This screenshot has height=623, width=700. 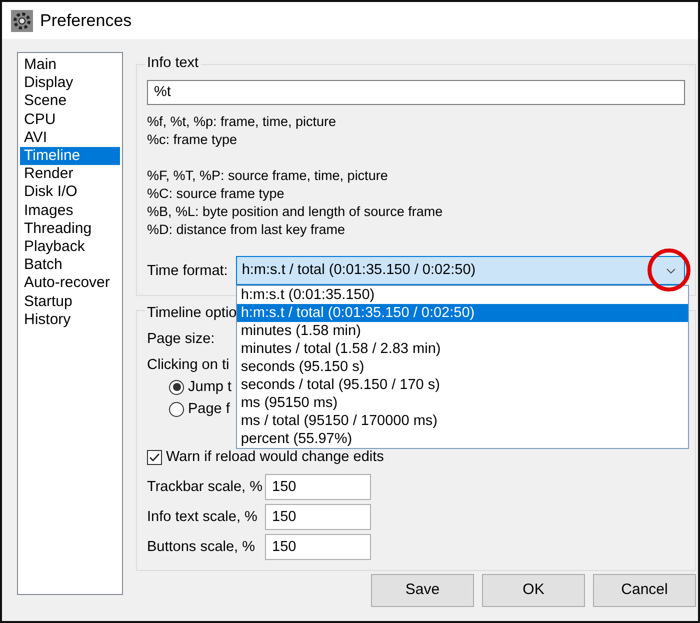 What do you see at coordinates (462, 367) in the screenshot?
I see `dropdown-option: seconds (95.150 s)` at bounding box center [462, 367].